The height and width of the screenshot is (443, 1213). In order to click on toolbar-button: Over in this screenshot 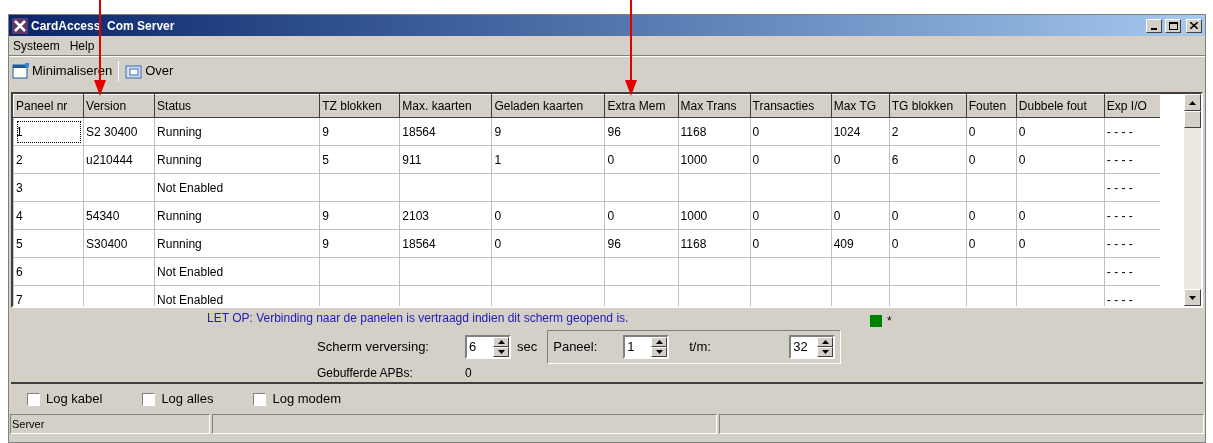, I will do `click(149, 70)`.